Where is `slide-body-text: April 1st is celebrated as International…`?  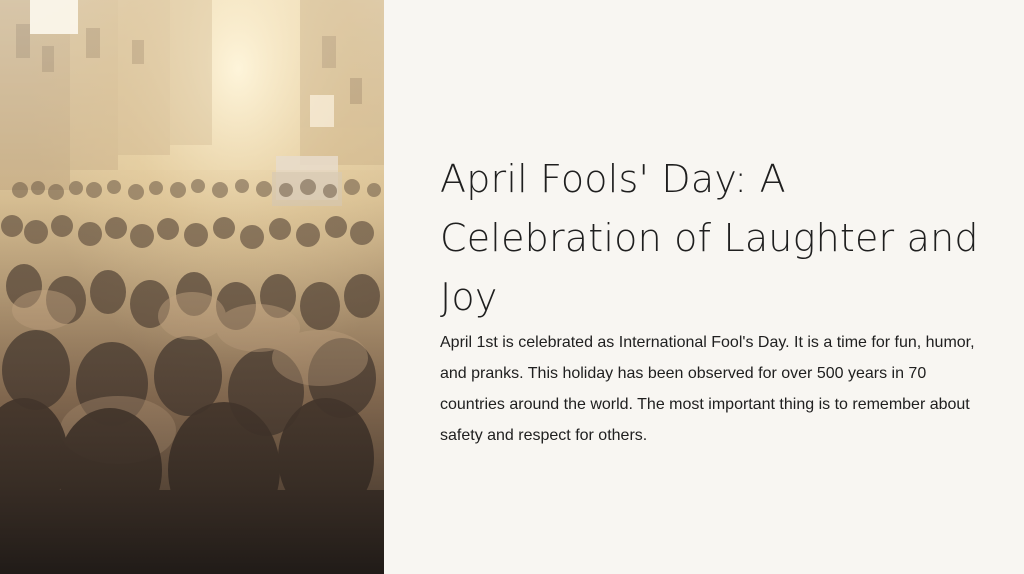
slide-body-text: April 1st is celebrated as International… is located at coordinates (707, 389).